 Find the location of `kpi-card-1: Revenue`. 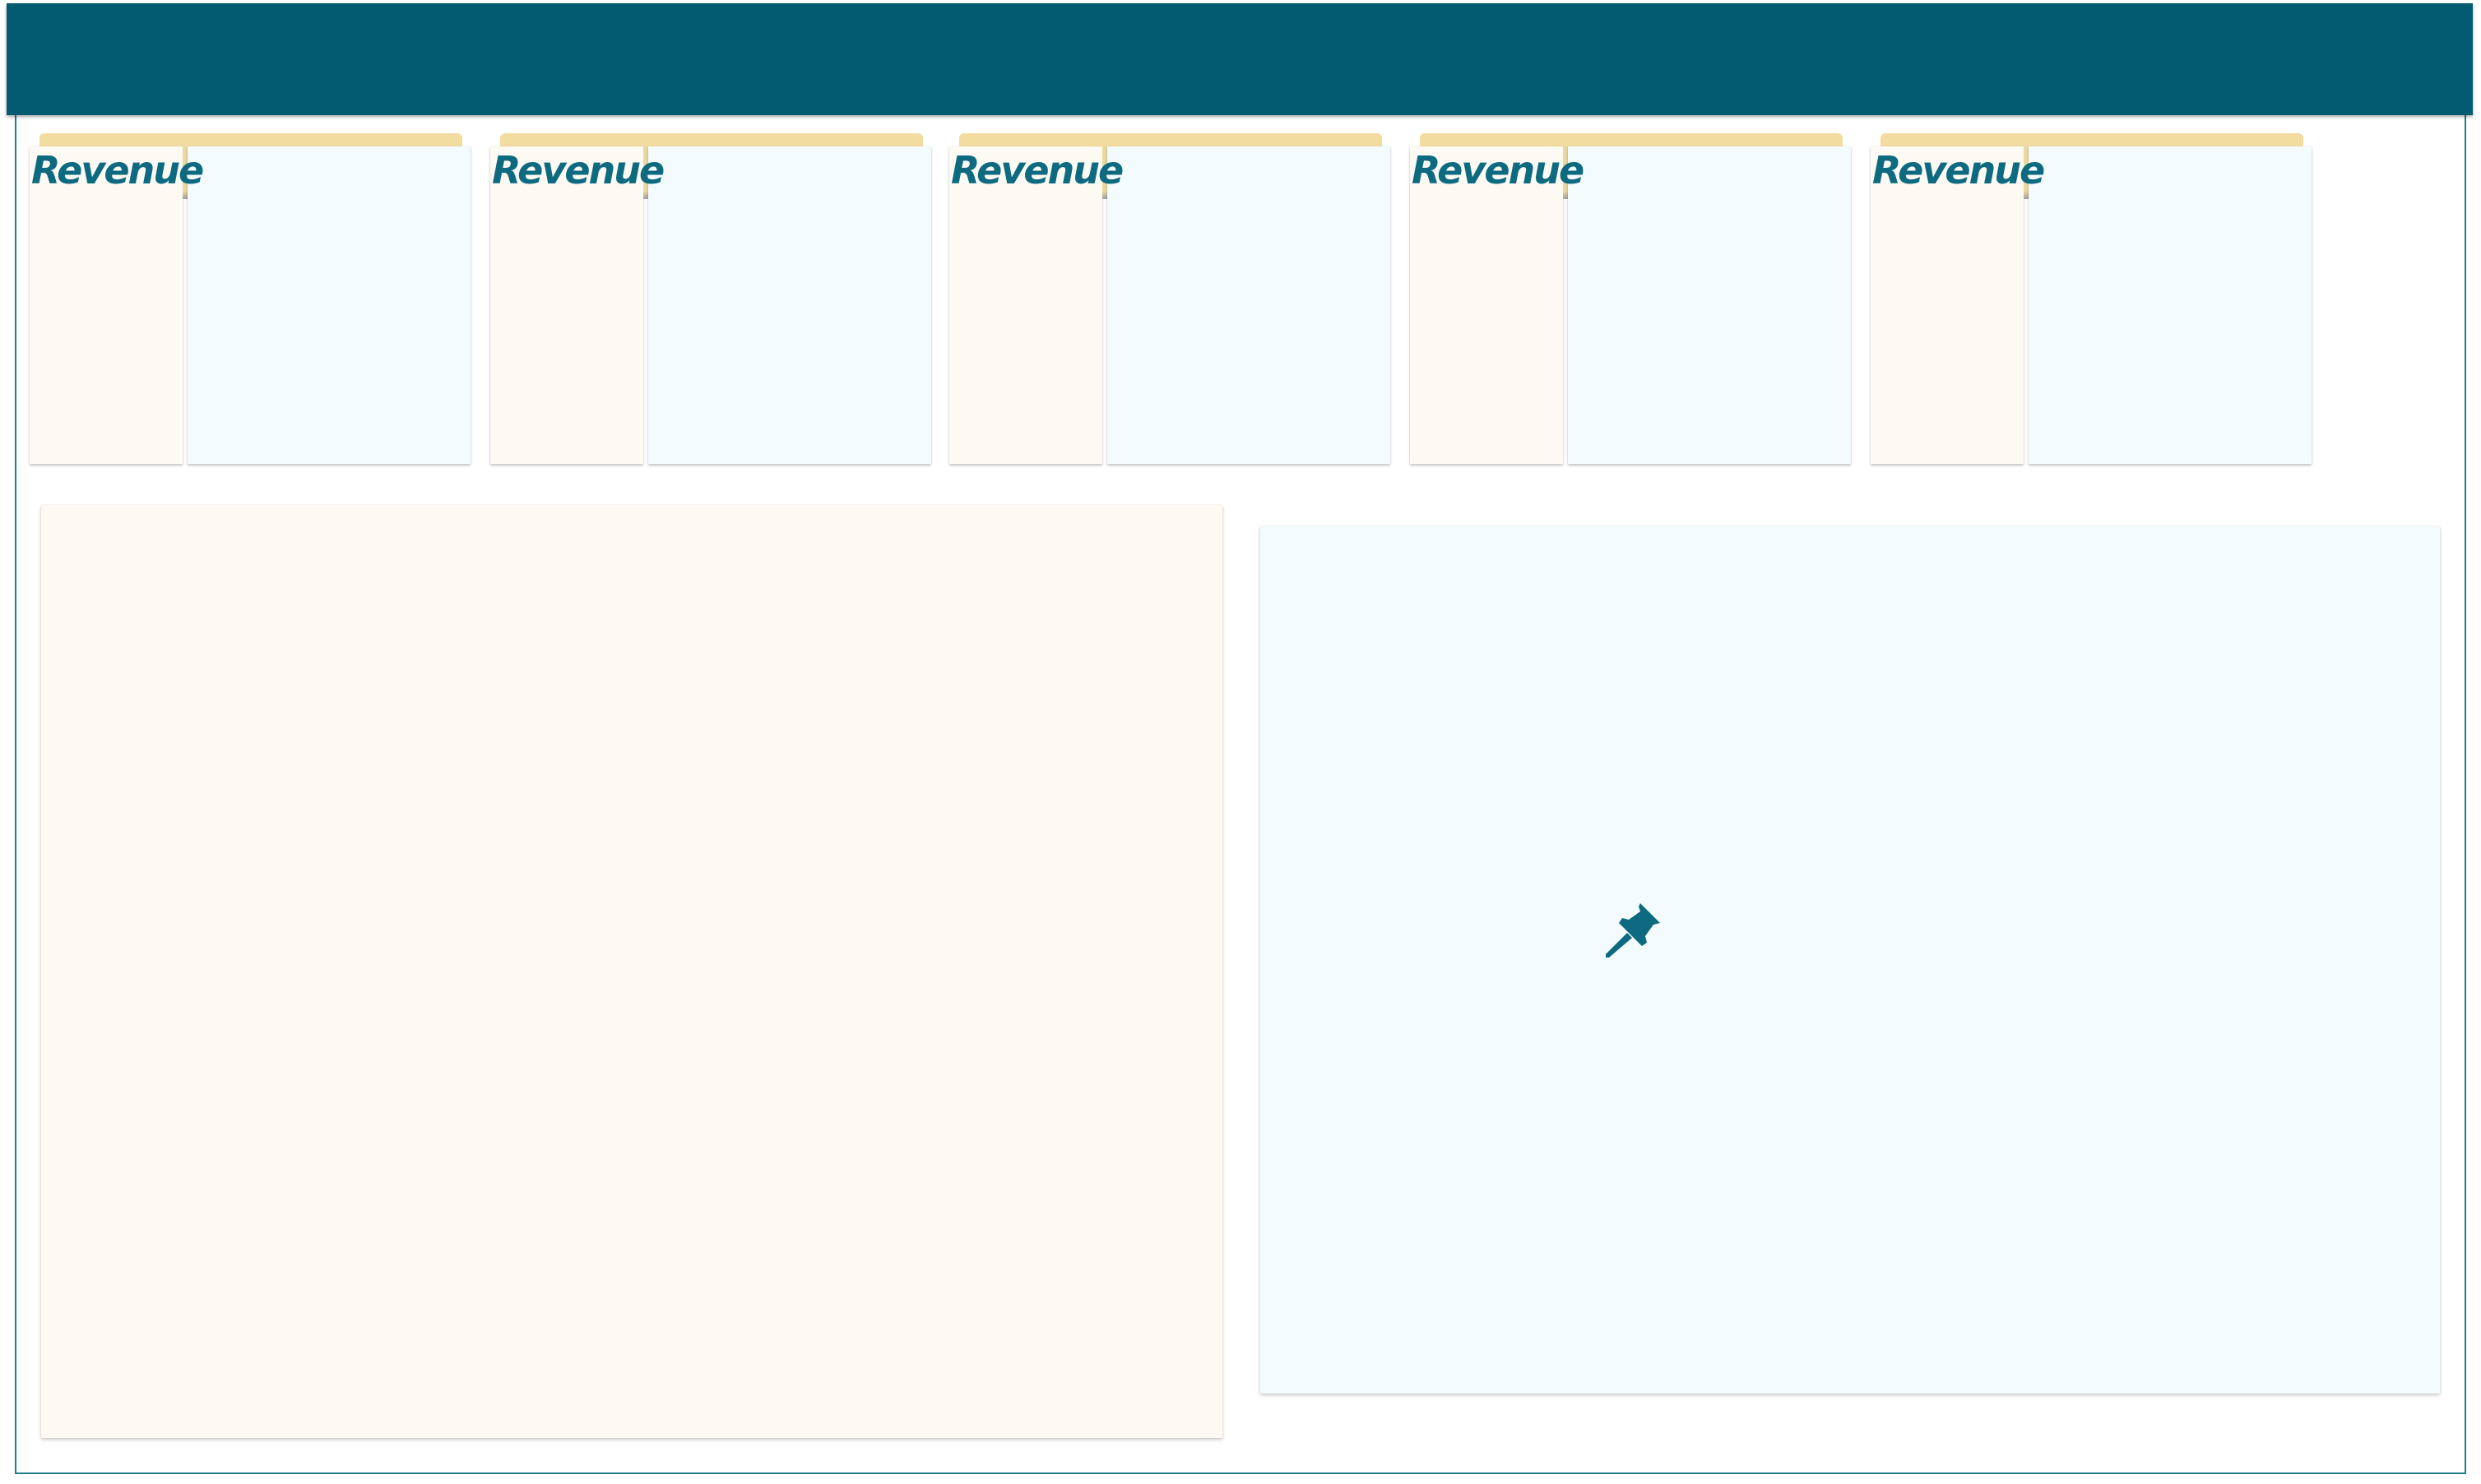

kpi-card-1: Revenue is located at coordinates (252, 298).